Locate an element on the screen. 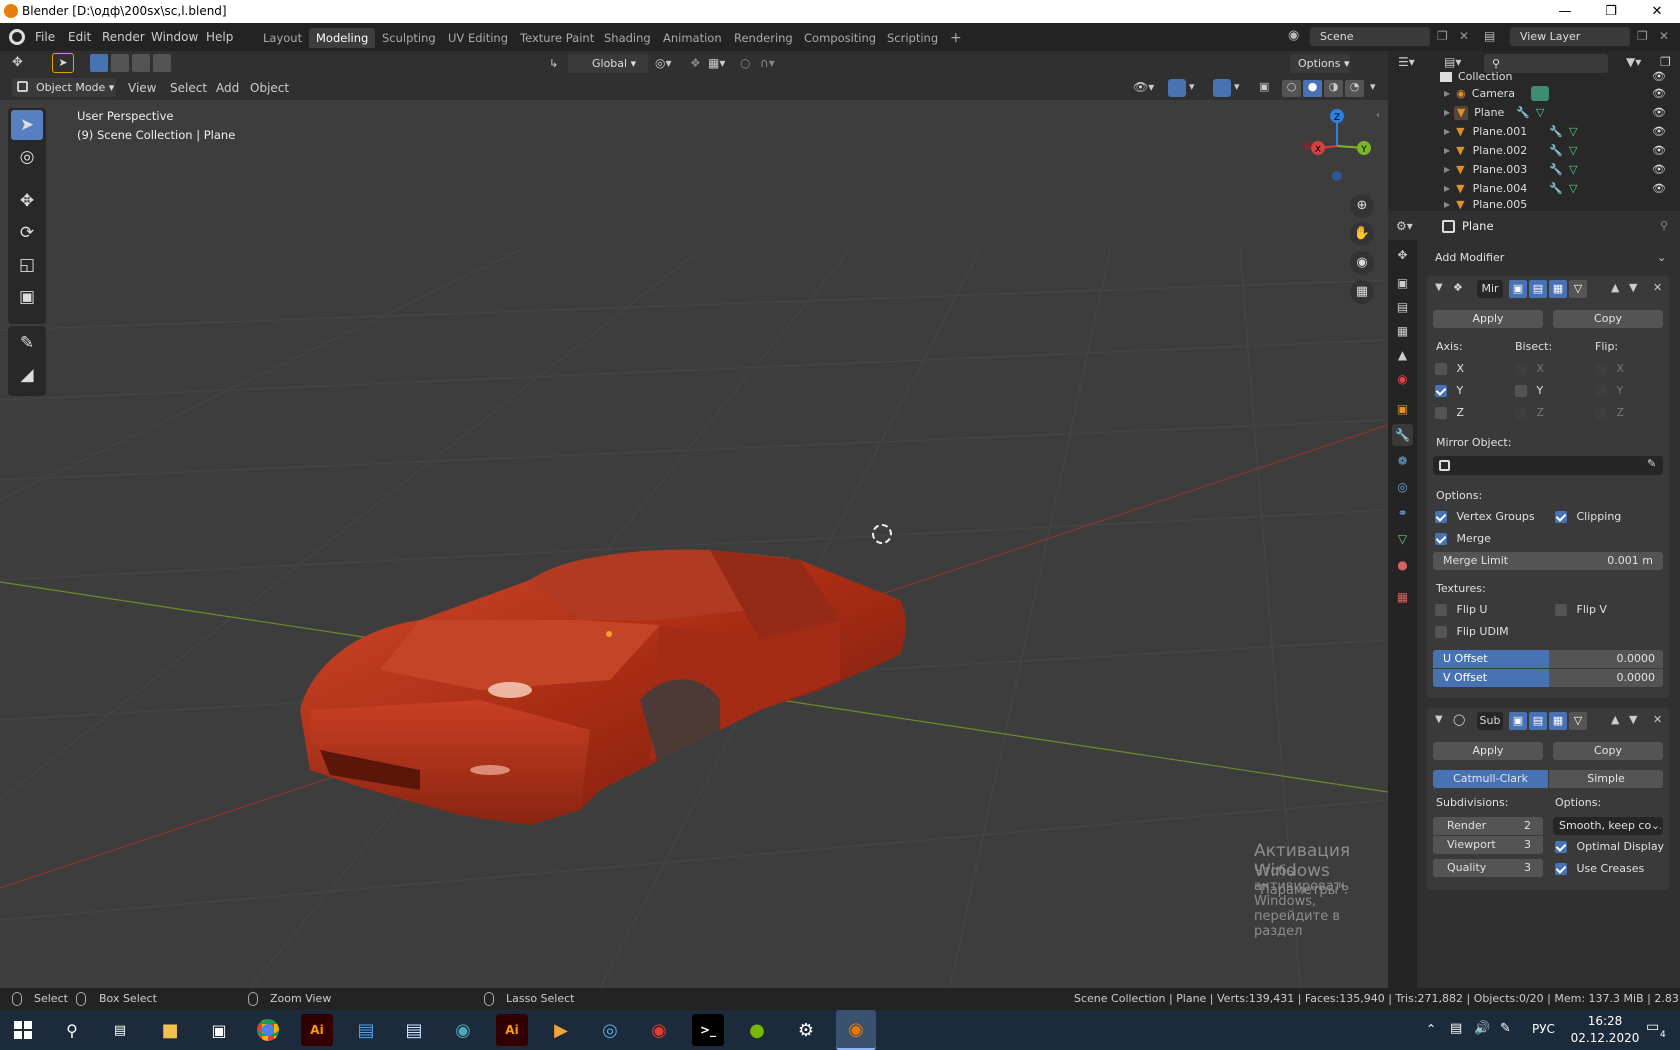  mirror-apply-button: Apply is located at coordinates (1488, 319).